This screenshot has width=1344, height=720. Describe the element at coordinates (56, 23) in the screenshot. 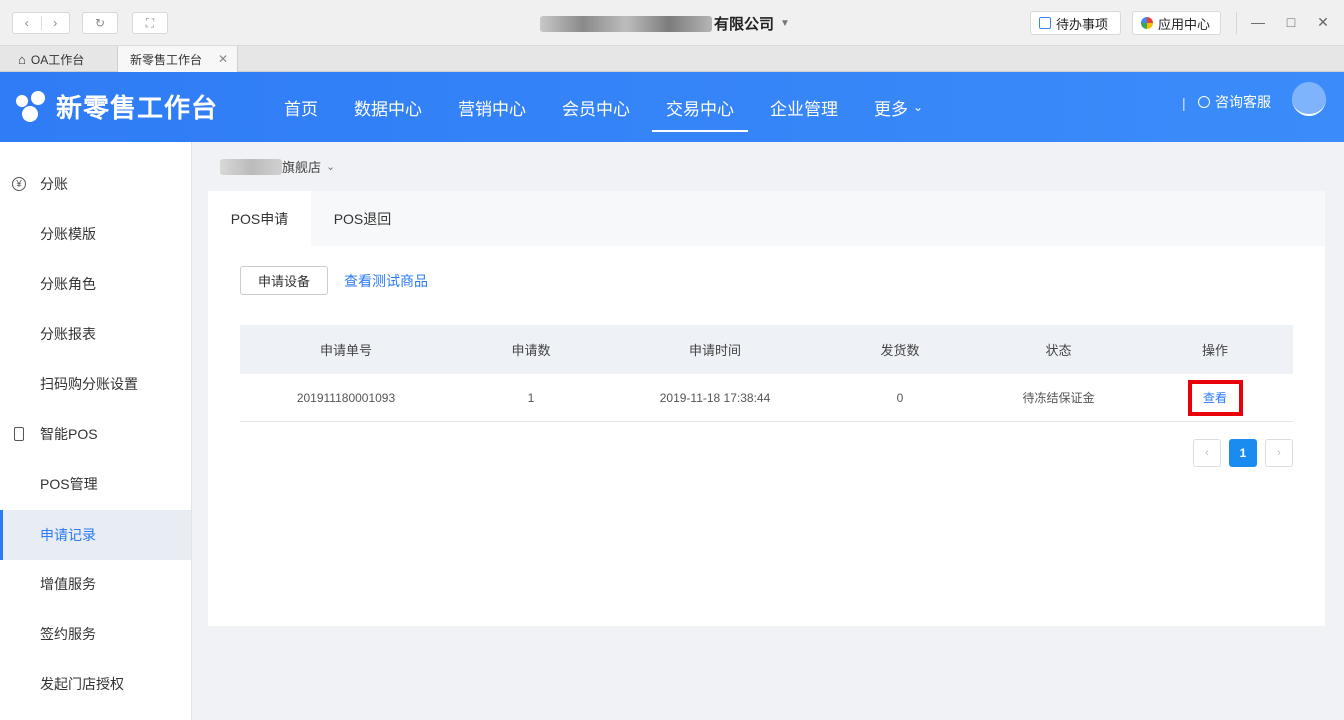

I see `forward-icon: ›` at that location.